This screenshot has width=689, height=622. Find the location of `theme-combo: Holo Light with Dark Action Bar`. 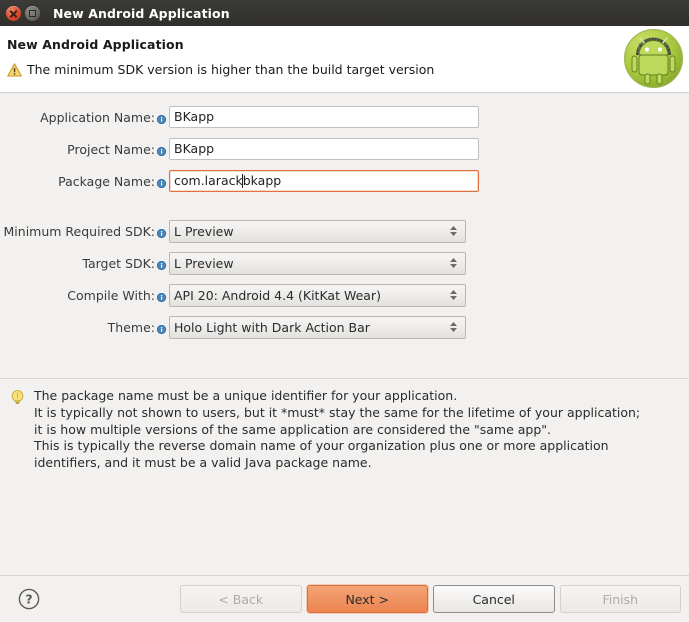

theme-combo: Holo Light with Dark Action Bar is located at coordinates (317, 327).